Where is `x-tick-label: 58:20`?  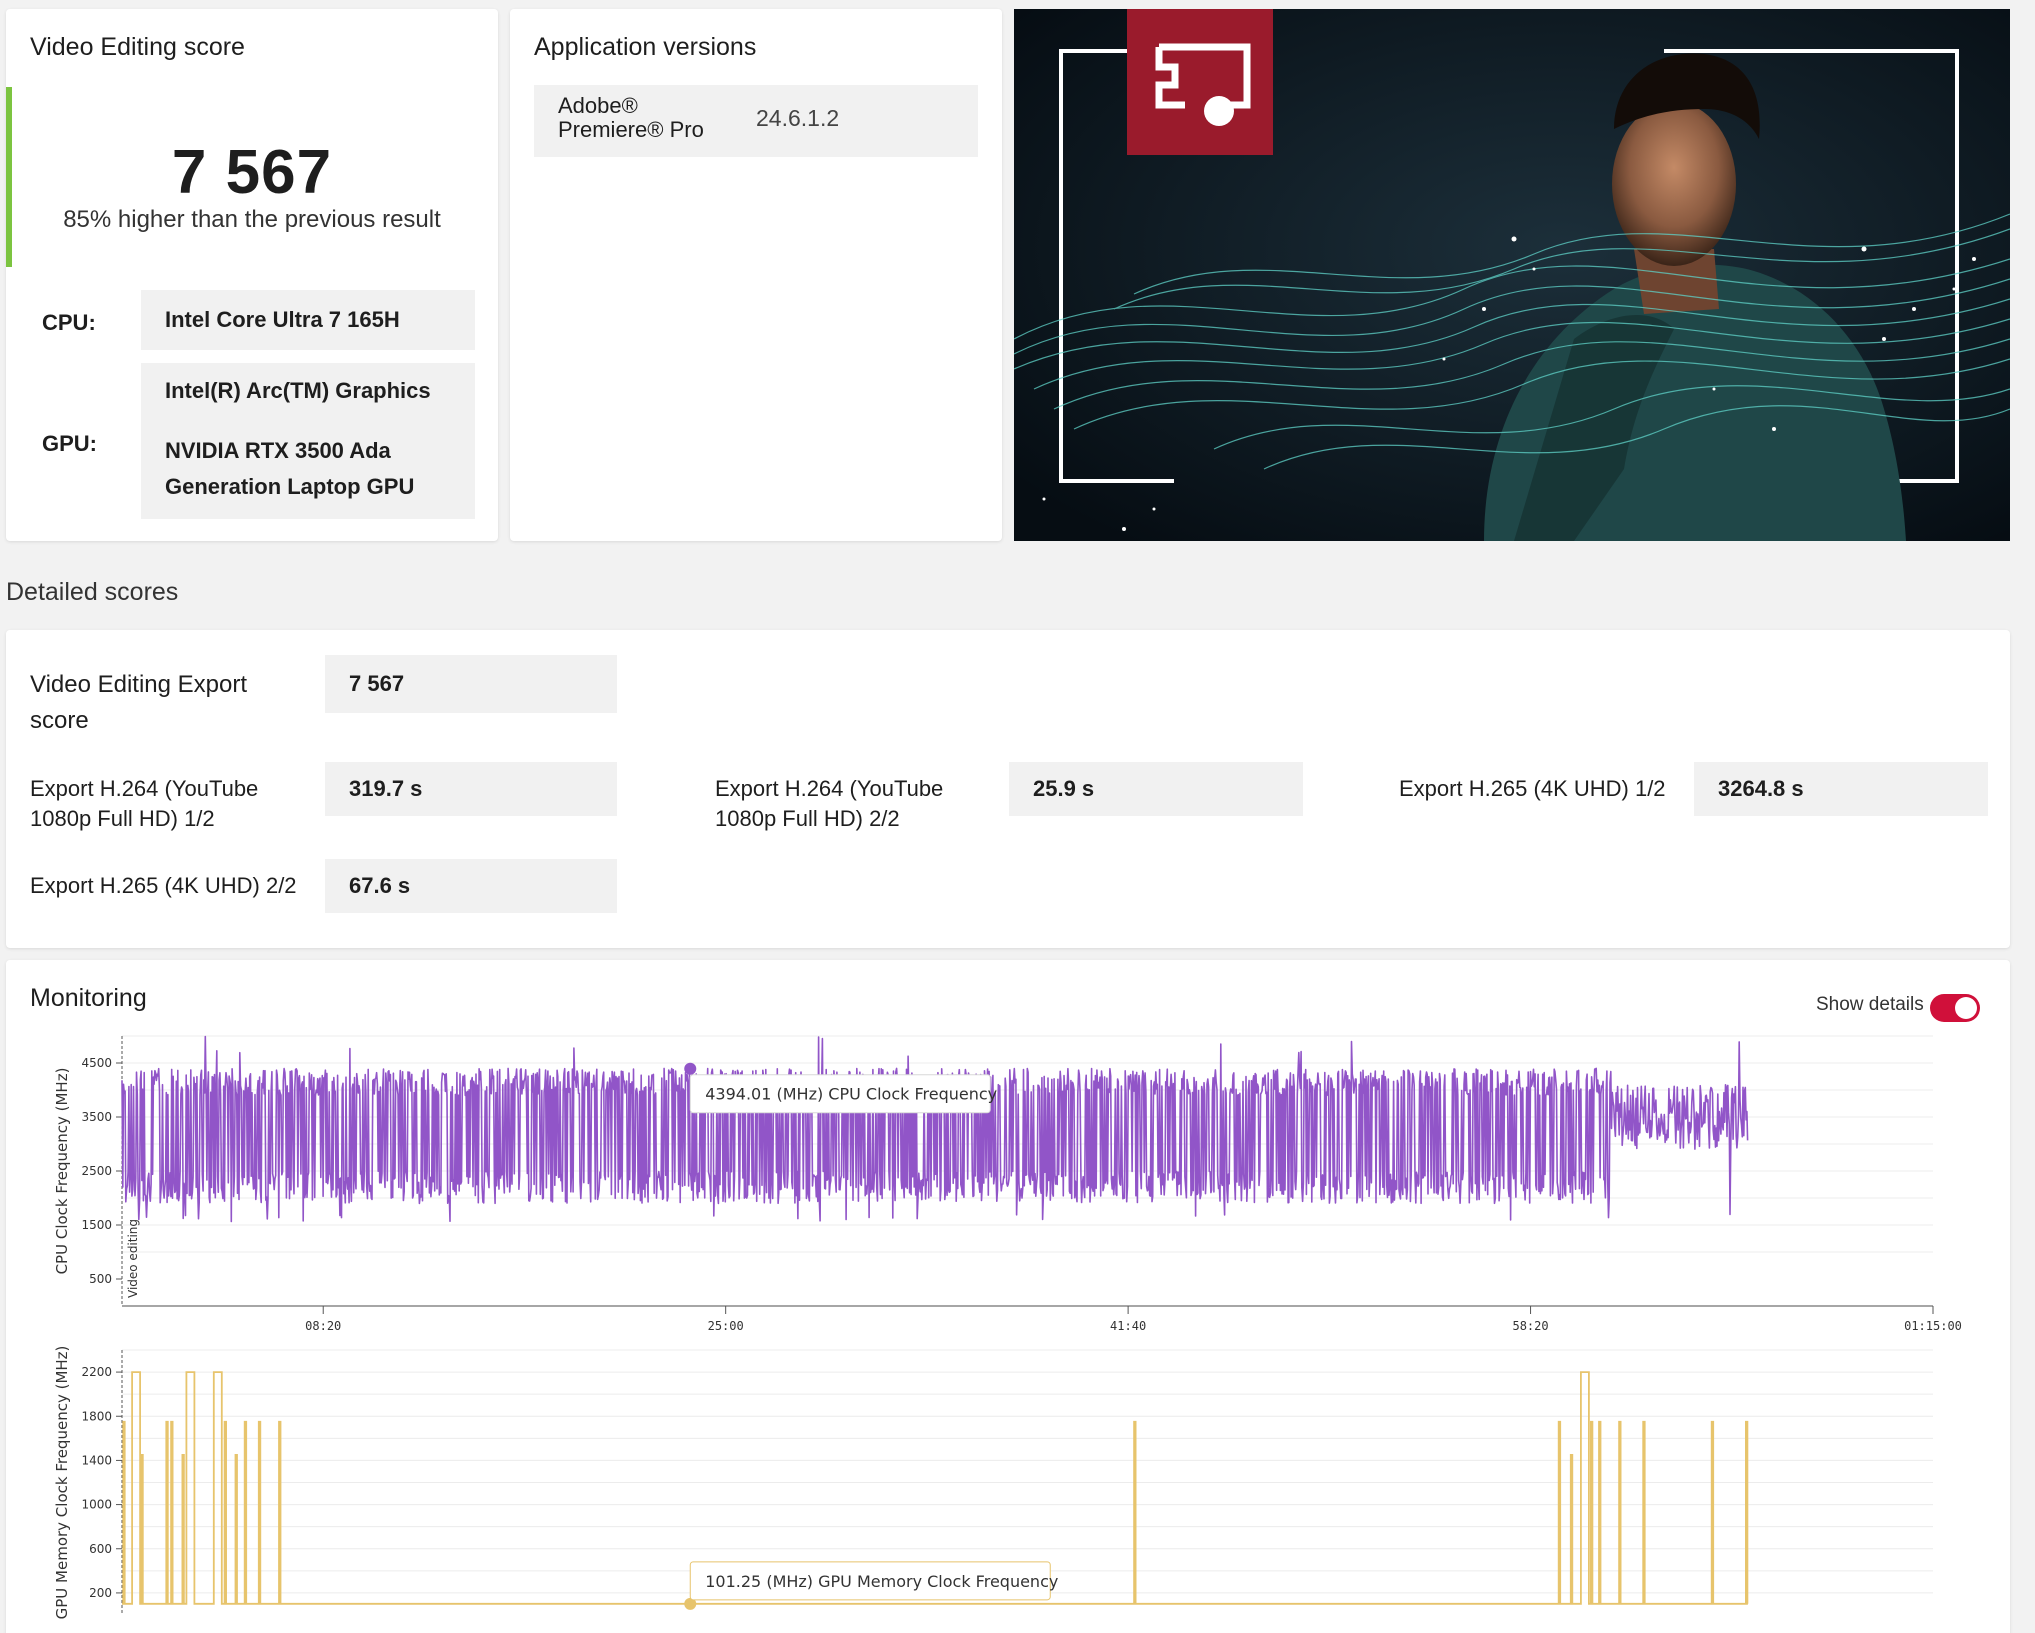
x-tick-label: 58:20 is located at coordinates (1530, 1326).